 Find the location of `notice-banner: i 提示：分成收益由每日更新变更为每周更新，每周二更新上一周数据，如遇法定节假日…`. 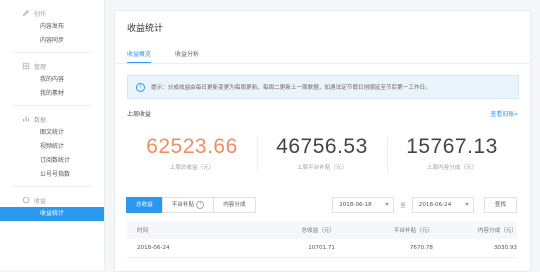

notice-banner: i 提示：分成收益由每日更新变更为每周更新，每周二更新上一周数据，如遇法定节假日… is located at coordinates (323, 87).